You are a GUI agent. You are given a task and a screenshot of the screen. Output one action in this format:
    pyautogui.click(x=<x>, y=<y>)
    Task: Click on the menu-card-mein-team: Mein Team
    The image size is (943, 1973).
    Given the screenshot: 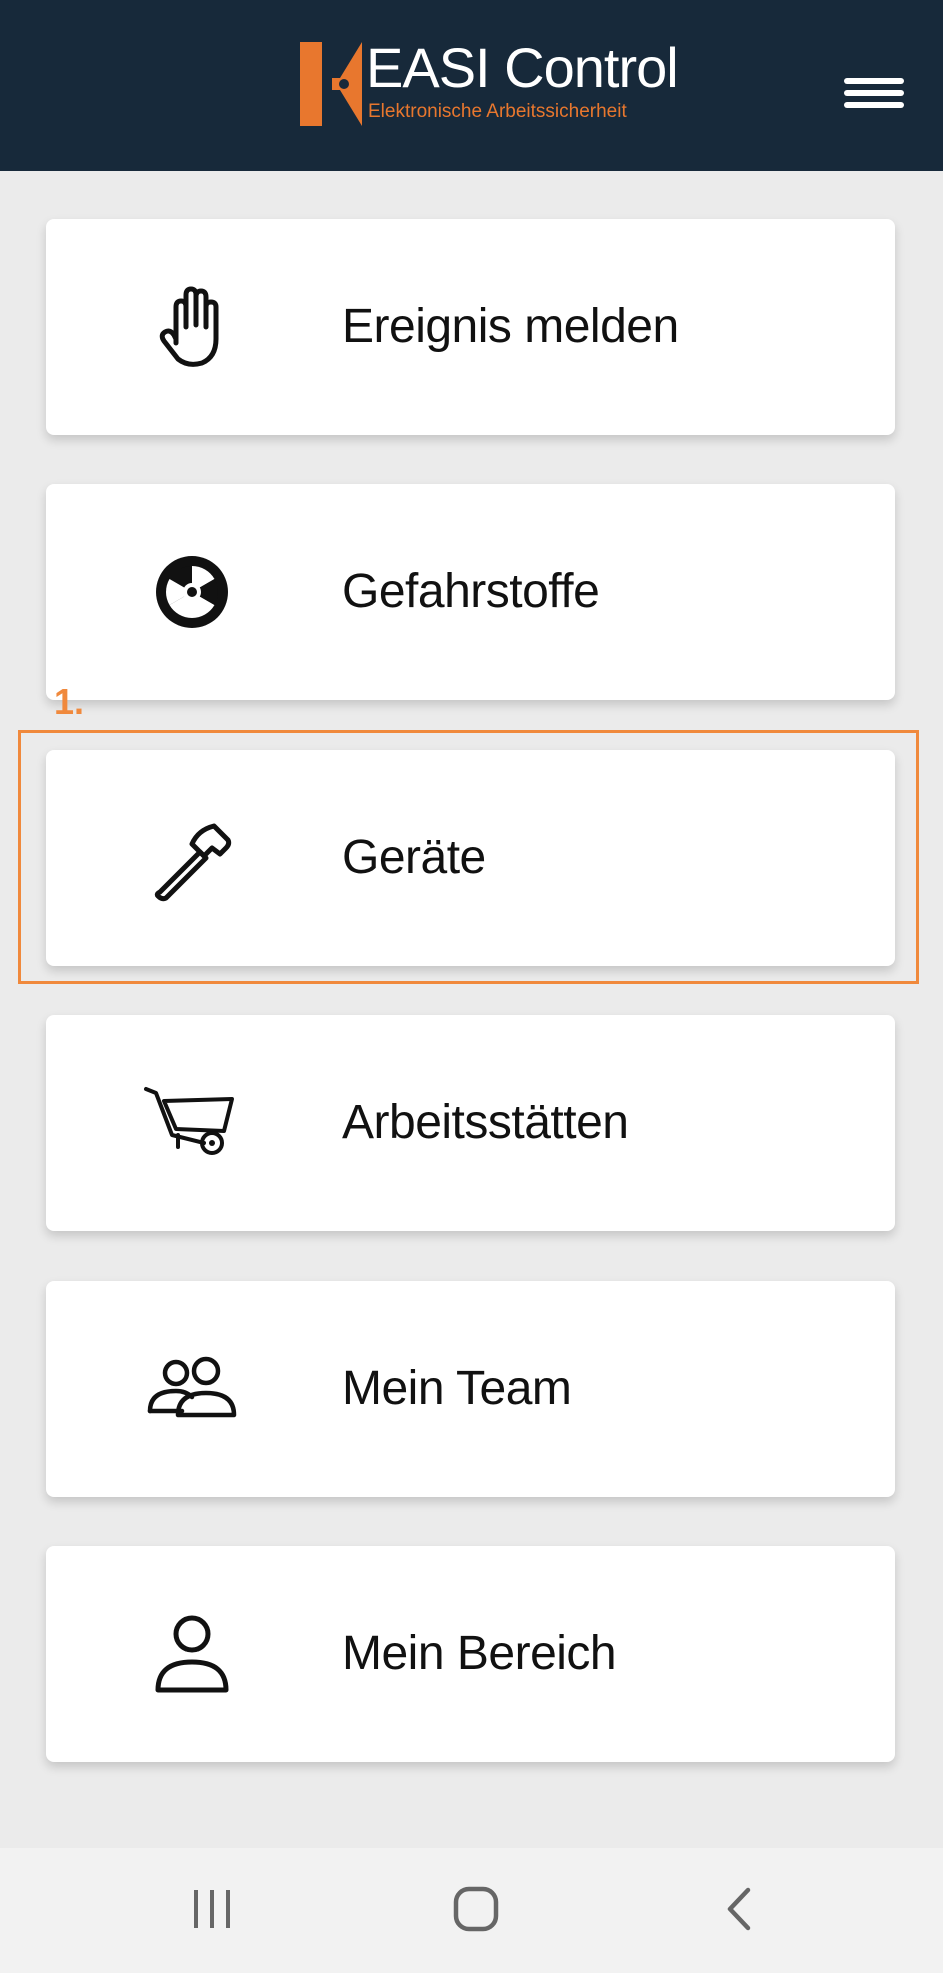 What is the action you would take?
    pyautogui.click(x=470, y=1389)
    